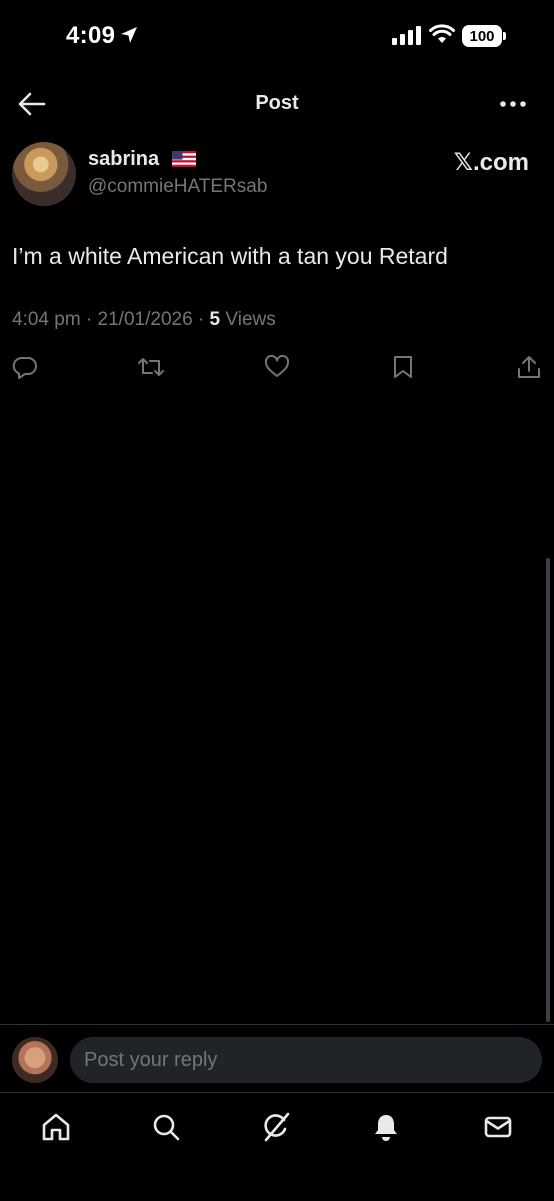  What do you see at coordinates (35, 1060) in the screenshot?
I see `current-user-avatar` at bounding box center [35, 1060].